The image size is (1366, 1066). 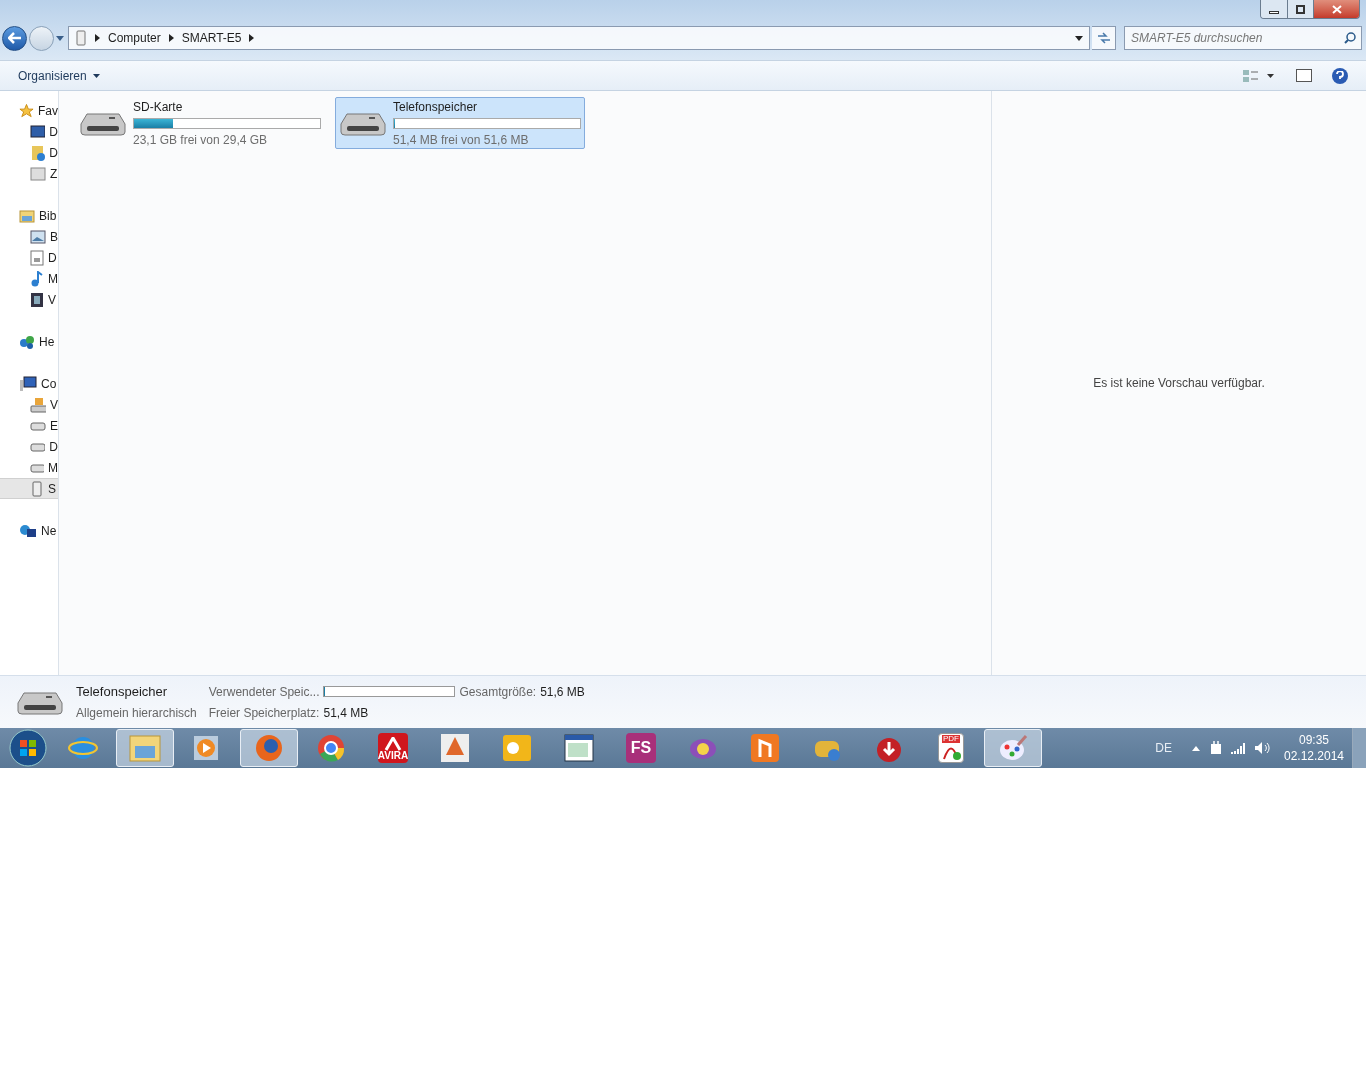 I want to click on breadcrumb: SMART-E5, so click(x=211, y=38).